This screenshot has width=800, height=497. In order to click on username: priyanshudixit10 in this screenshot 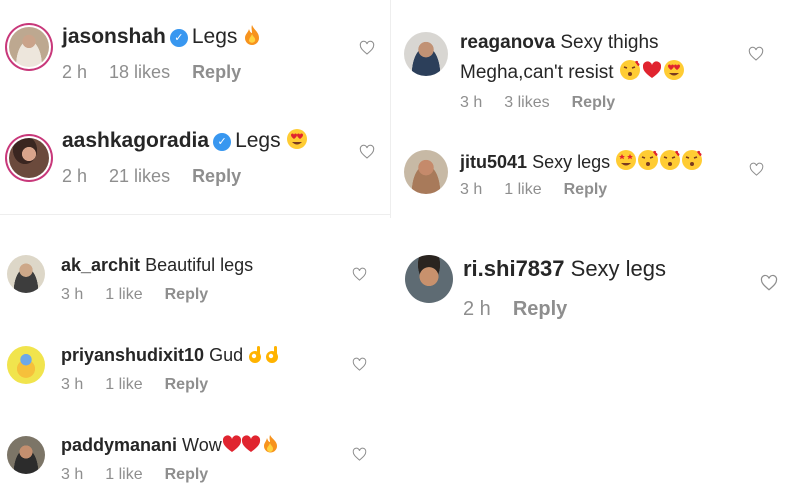, I will do `click(132, 355)`.